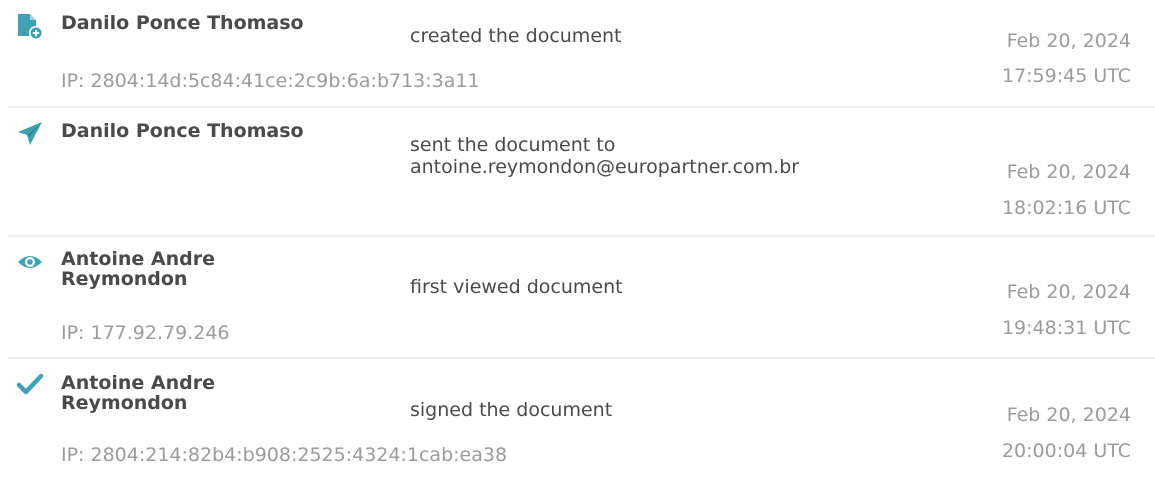 Image resolution: width=1155 pixels, height=480 pixels. What do you see at coordinates (1068, 415) in the screenshot?
I see `event-date: Feb 20, 2024` at bounding box center [1068, 415].